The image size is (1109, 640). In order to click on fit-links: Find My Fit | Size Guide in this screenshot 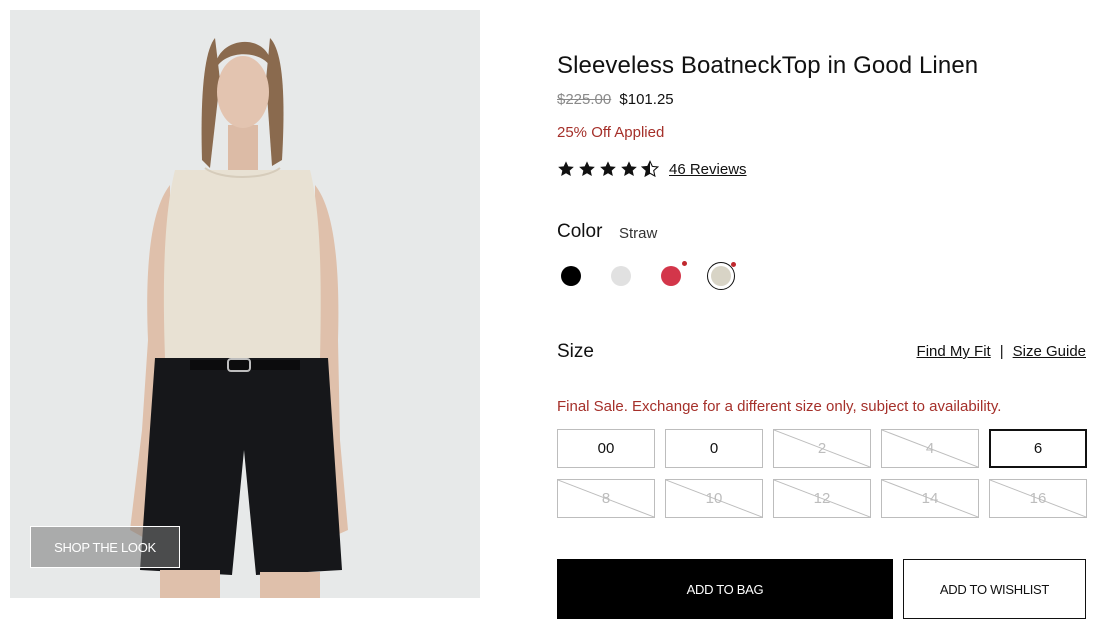, I will do `click(1001, 351)`.